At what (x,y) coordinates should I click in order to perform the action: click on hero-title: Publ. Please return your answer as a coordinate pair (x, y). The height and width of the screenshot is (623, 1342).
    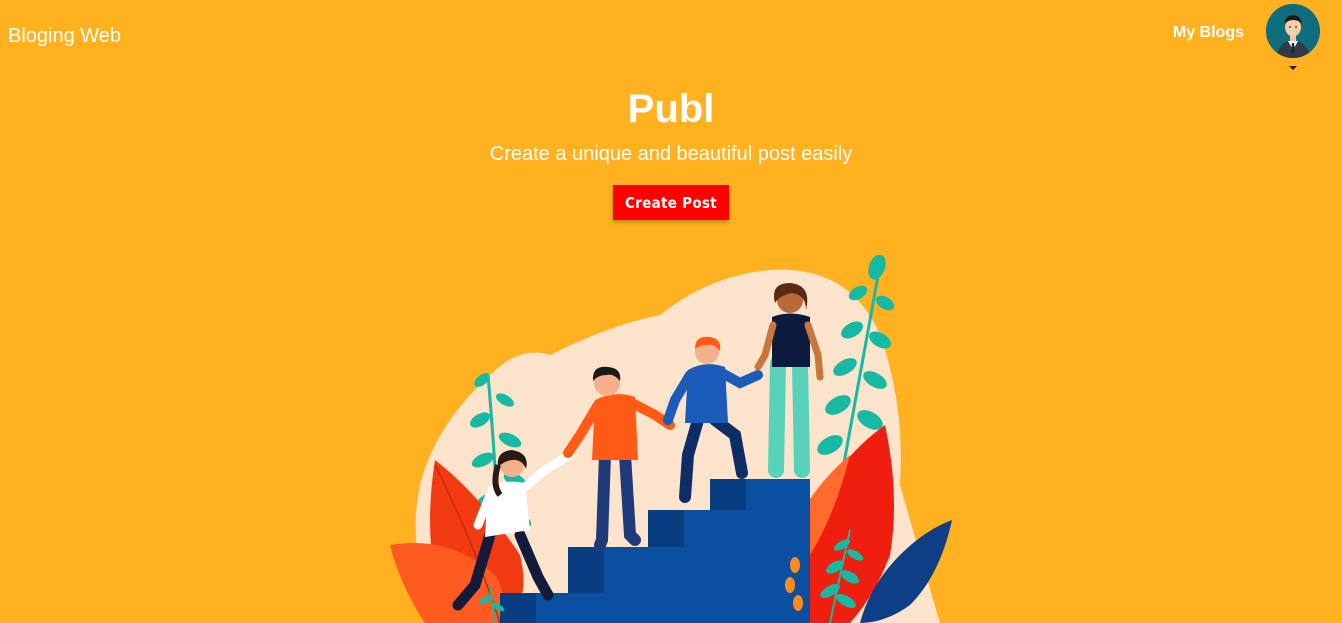
    Looking at the image, I should click on (671, 109).